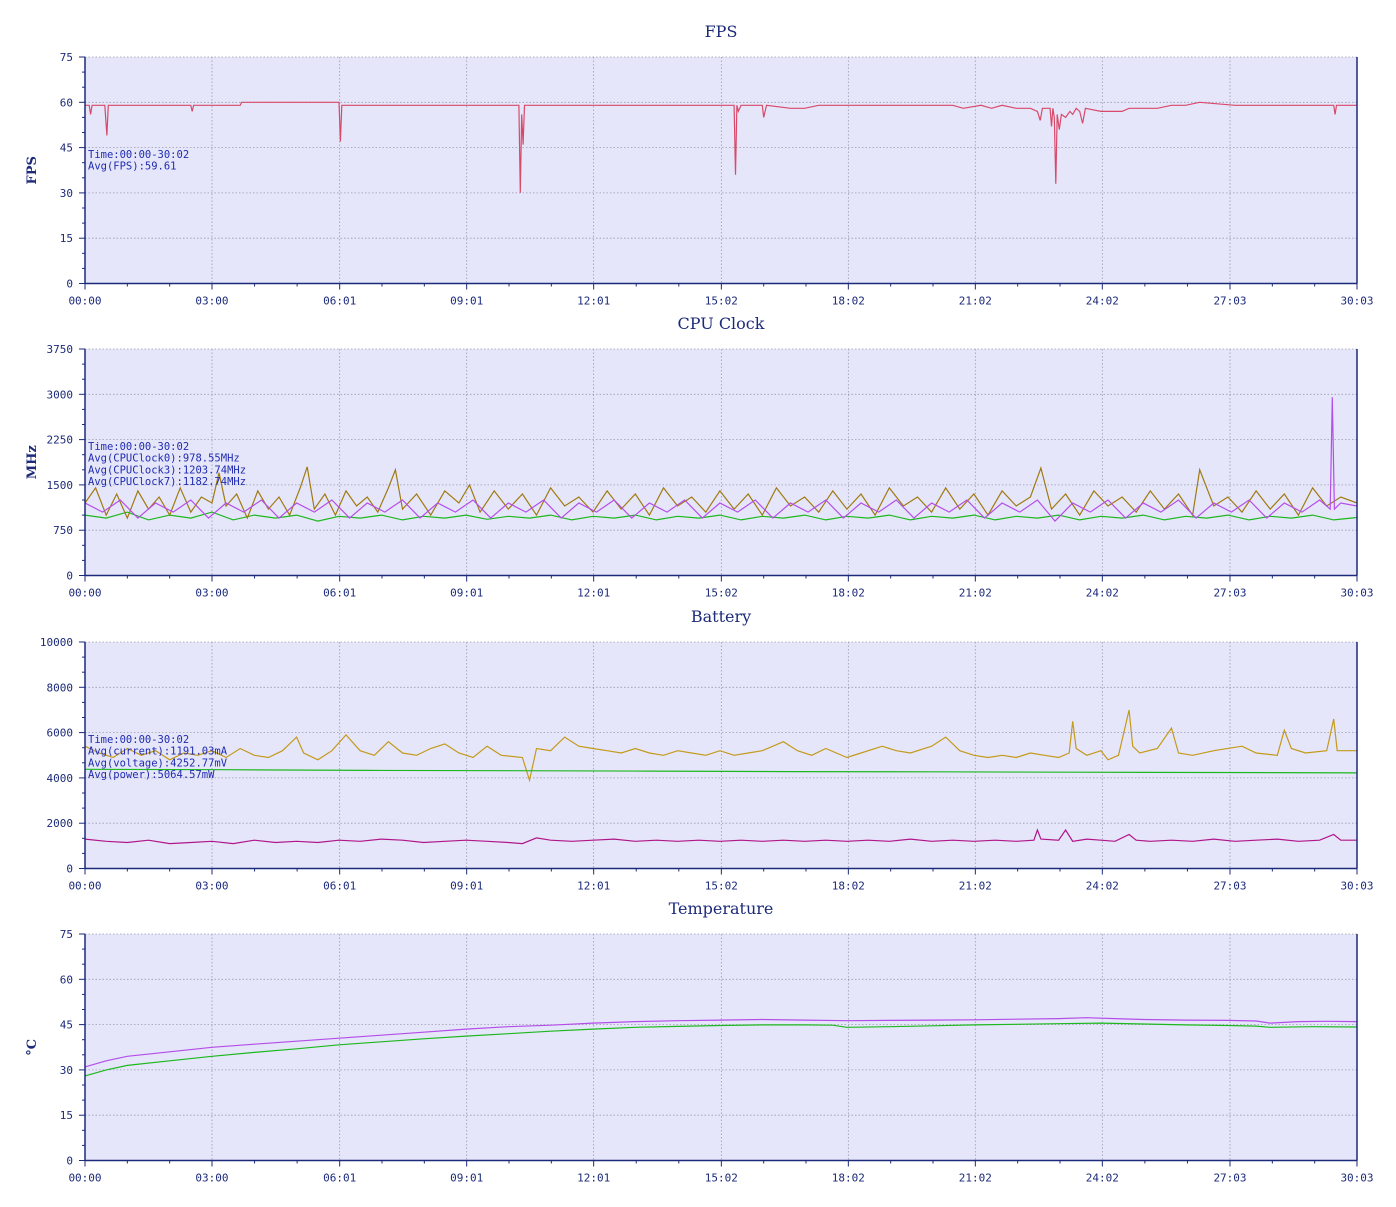  What do you see at coordinates (32, 1047) in the screenshot?
I see `y-axis-label: °C` at bounding box center [32, 1047].